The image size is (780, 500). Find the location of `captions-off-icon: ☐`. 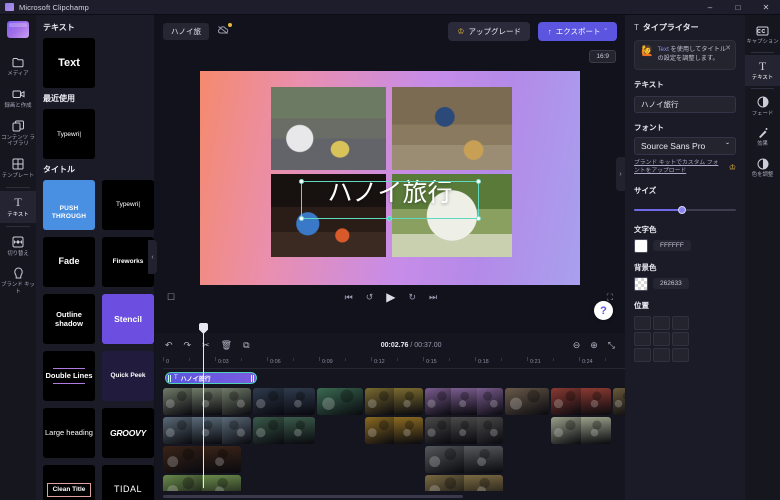

captions-off-icon: ☐ is located at coordinates (171, 297).